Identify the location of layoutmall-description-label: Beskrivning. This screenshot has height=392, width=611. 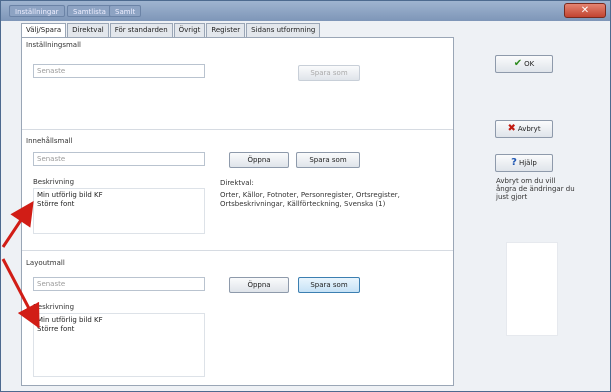
(54, 307).